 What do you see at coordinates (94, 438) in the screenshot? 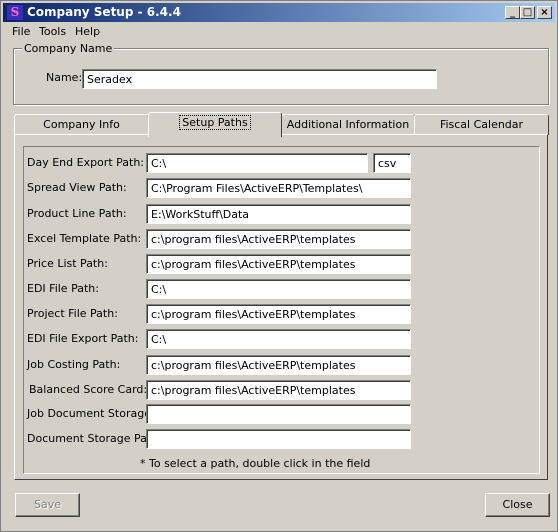
I see `document-storage-label: Document Storage Path:` at bounding box center [94, 438].